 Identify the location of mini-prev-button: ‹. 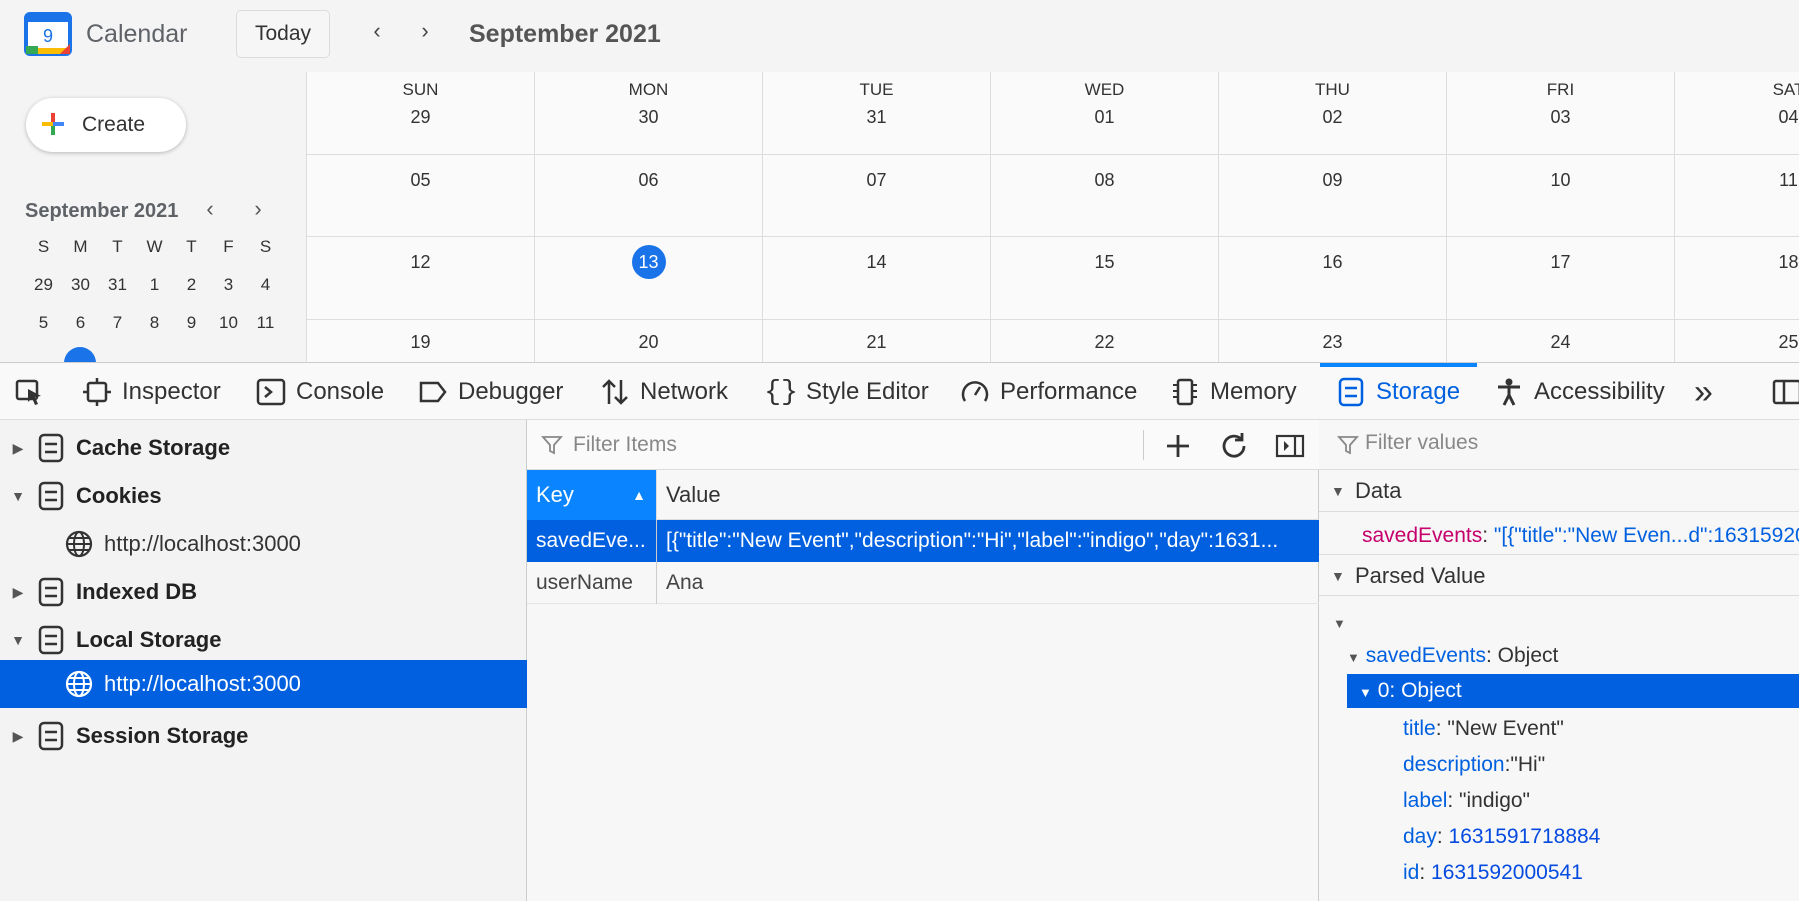
(210, 209).